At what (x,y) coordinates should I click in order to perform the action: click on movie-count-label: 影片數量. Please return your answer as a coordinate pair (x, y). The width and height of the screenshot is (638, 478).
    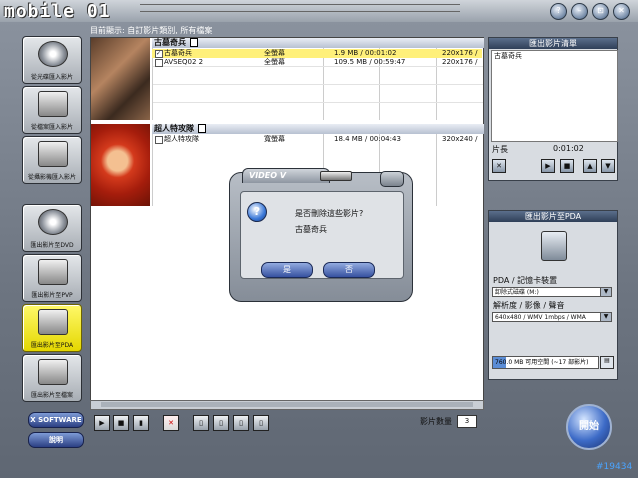
    Looking at the image, I should click on (436, 421).